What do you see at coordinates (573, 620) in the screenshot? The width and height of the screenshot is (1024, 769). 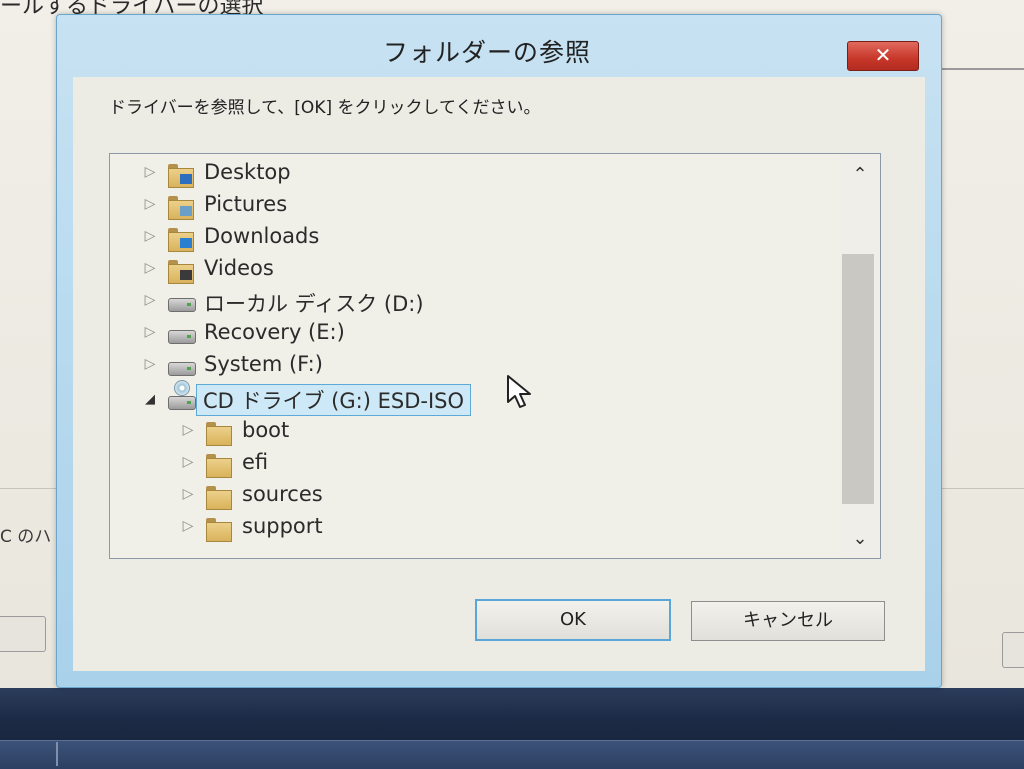 I see `ok-button: OK` at bounding box center [573, 620].